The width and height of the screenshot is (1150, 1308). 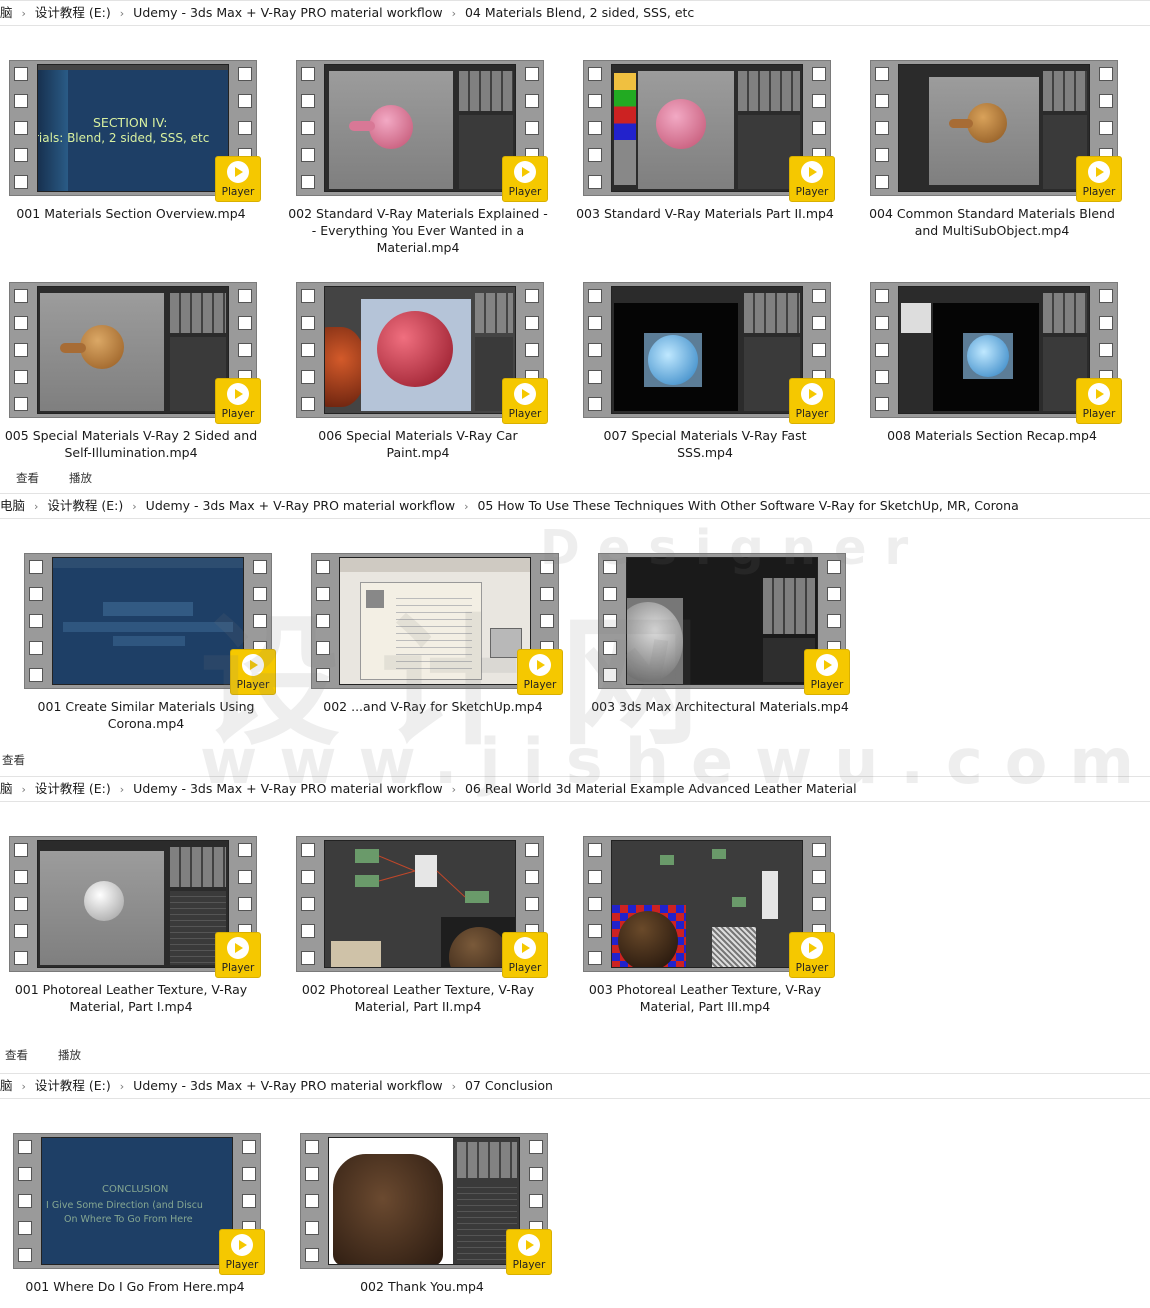 I want to click on breadcrumb-item: 07 Conclusion, so click(x=509, y=1085).